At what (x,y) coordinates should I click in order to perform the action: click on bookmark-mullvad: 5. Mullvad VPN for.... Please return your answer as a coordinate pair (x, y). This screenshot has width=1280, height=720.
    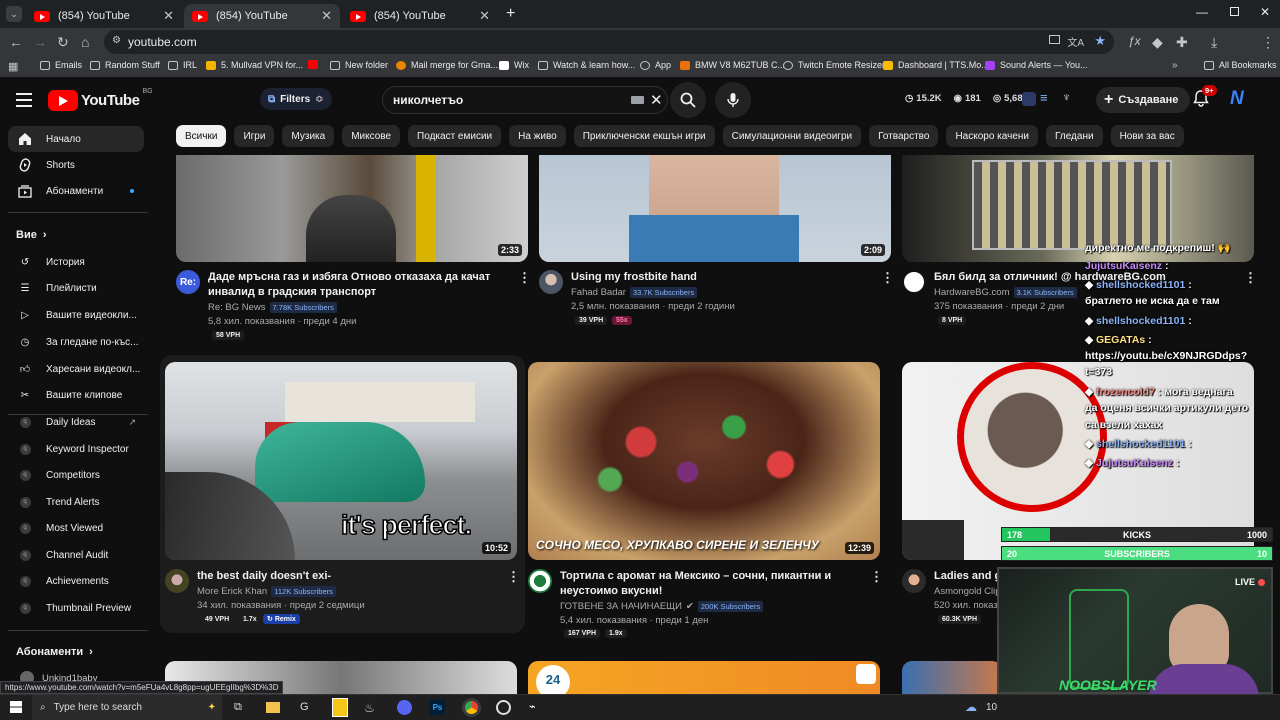
    Looking at the image, I should click on (254, 65).